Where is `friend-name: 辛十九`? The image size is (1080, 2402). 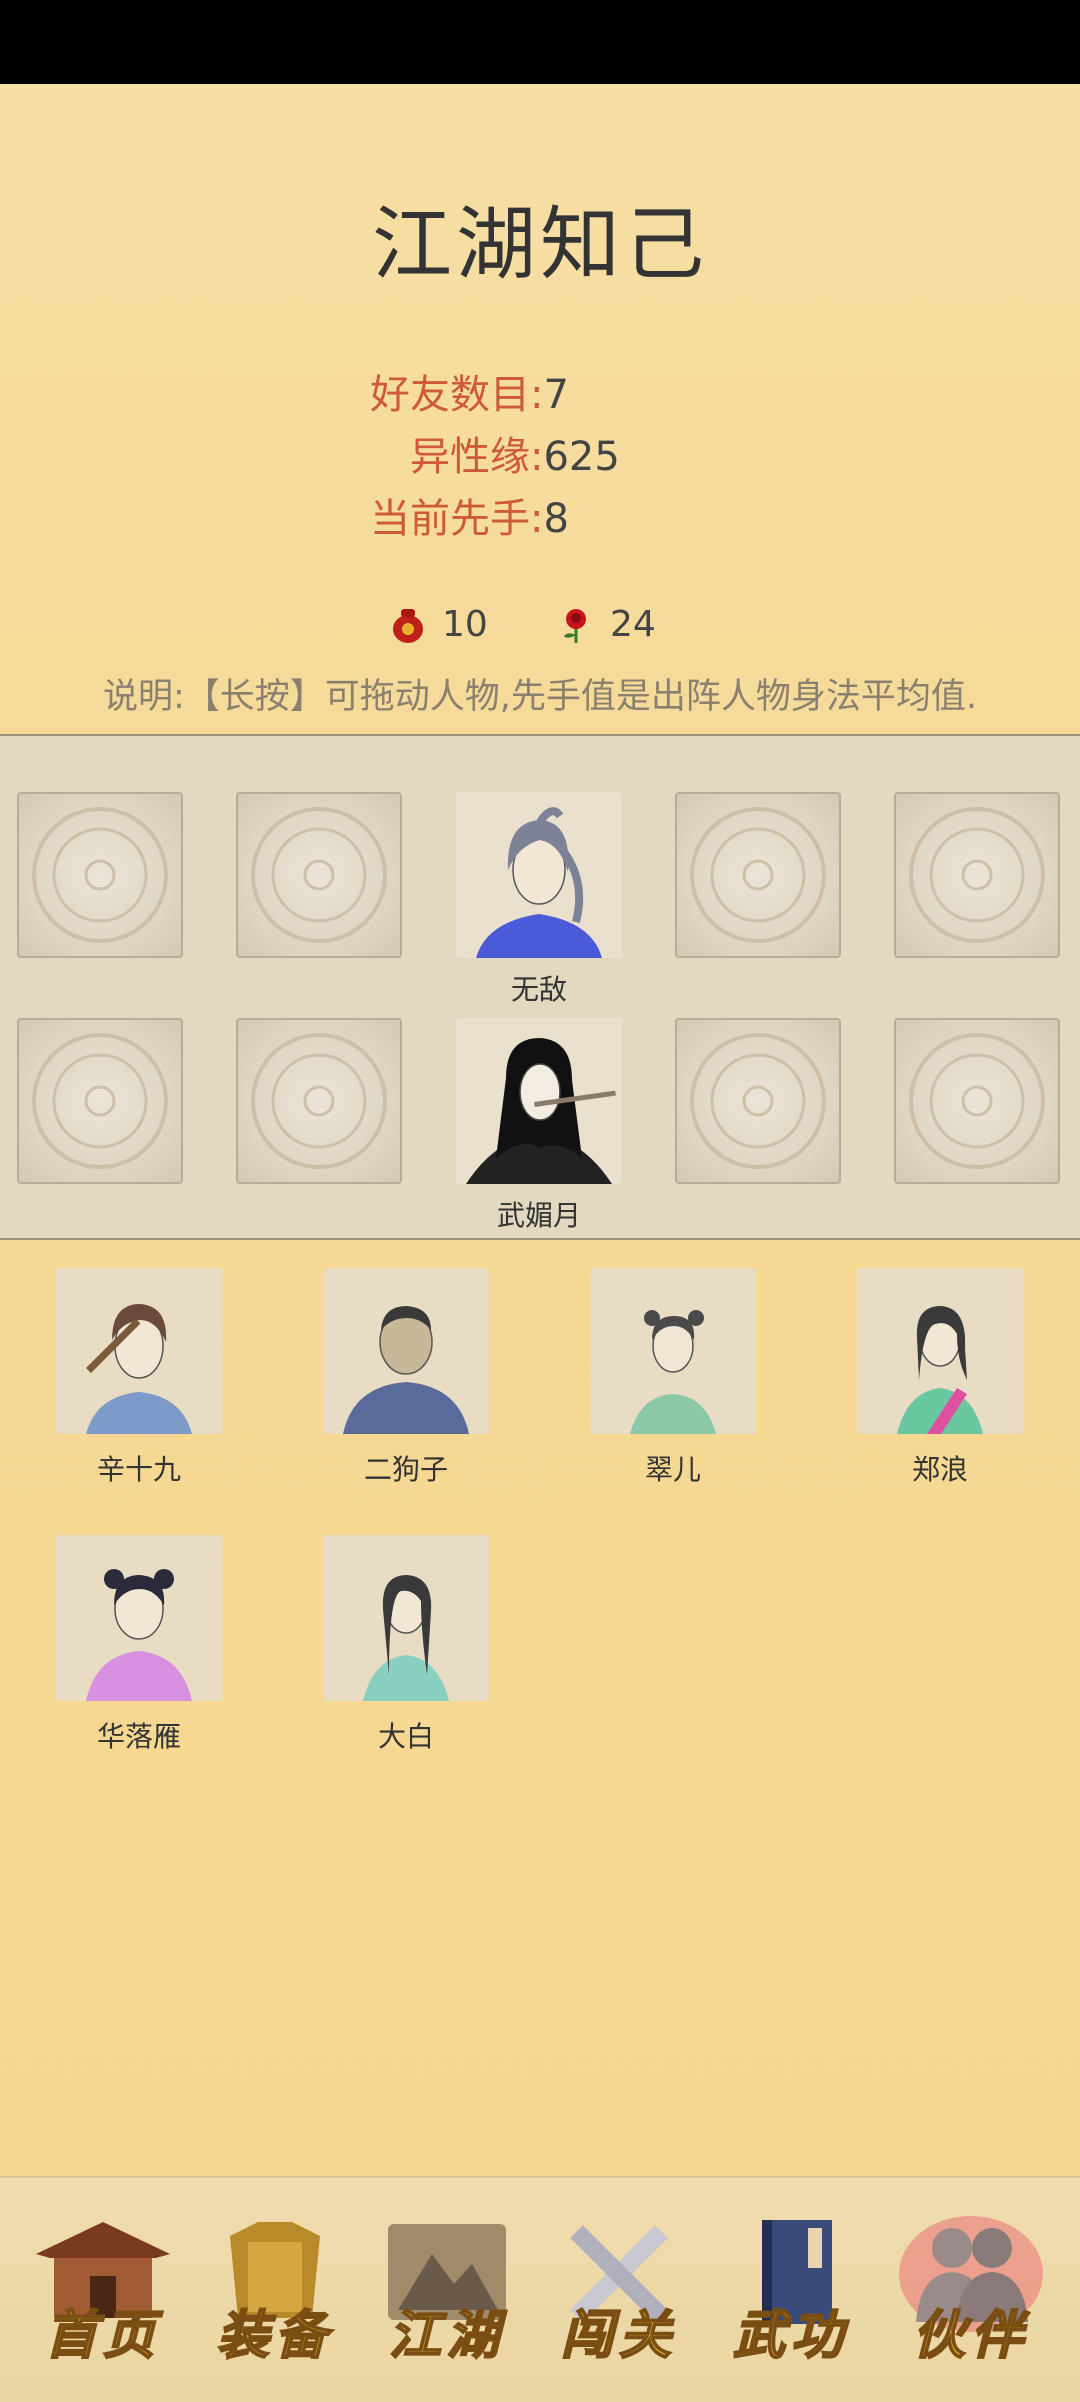 friend-name: 辛十九 is located at coordinates (138, 1469).